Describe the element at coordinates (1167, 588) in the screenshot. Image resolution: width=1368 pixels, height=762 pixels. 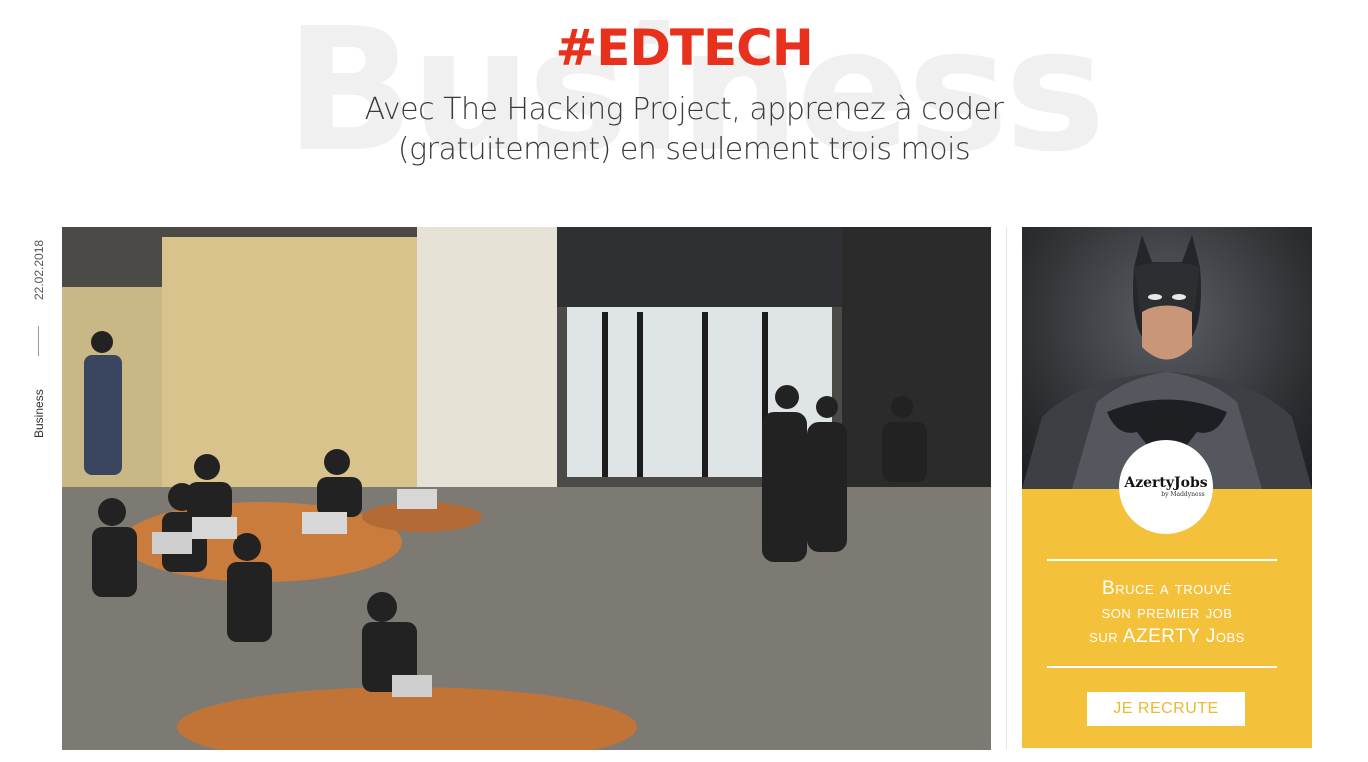
I see `ad-message-line-1: Bruce a trouvé` at that location.